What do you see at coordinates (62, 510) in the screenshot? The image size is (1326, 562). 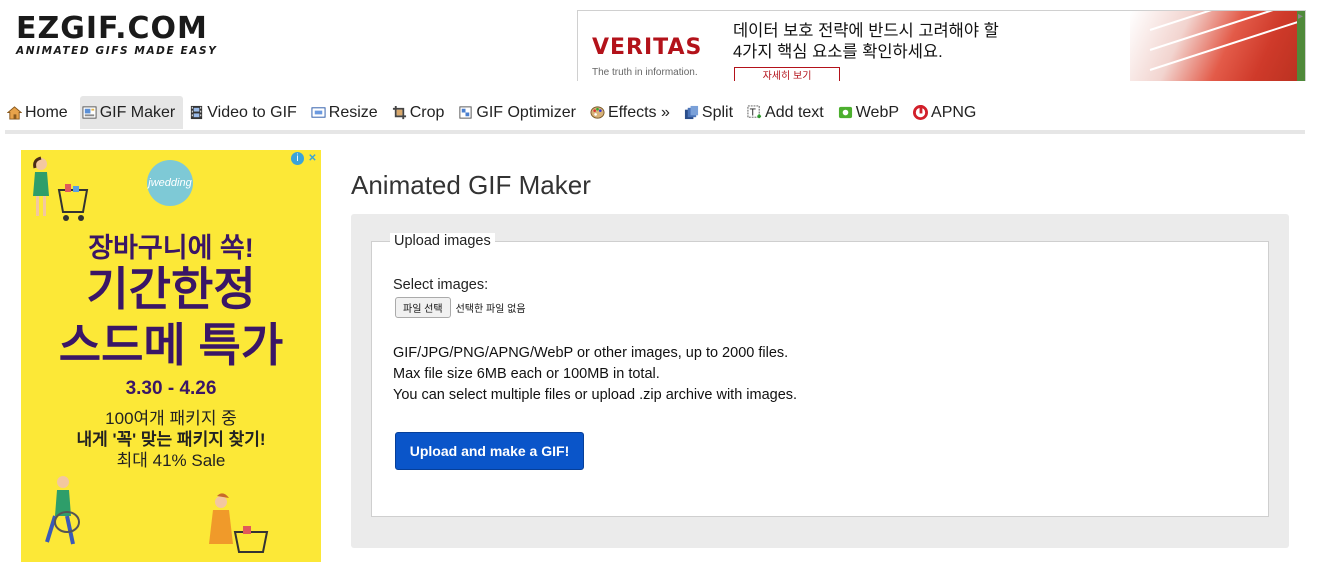 I see `shopper-with-basket-illustration` at bounding box center [62, 510].